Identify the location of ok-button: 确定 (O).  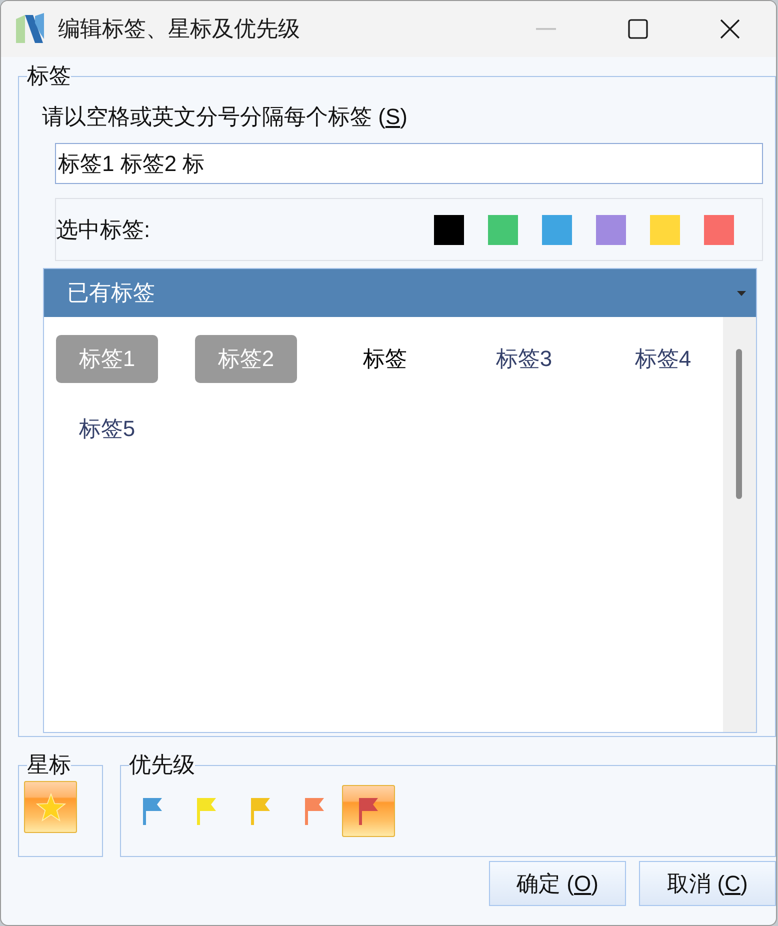
(557, 883).